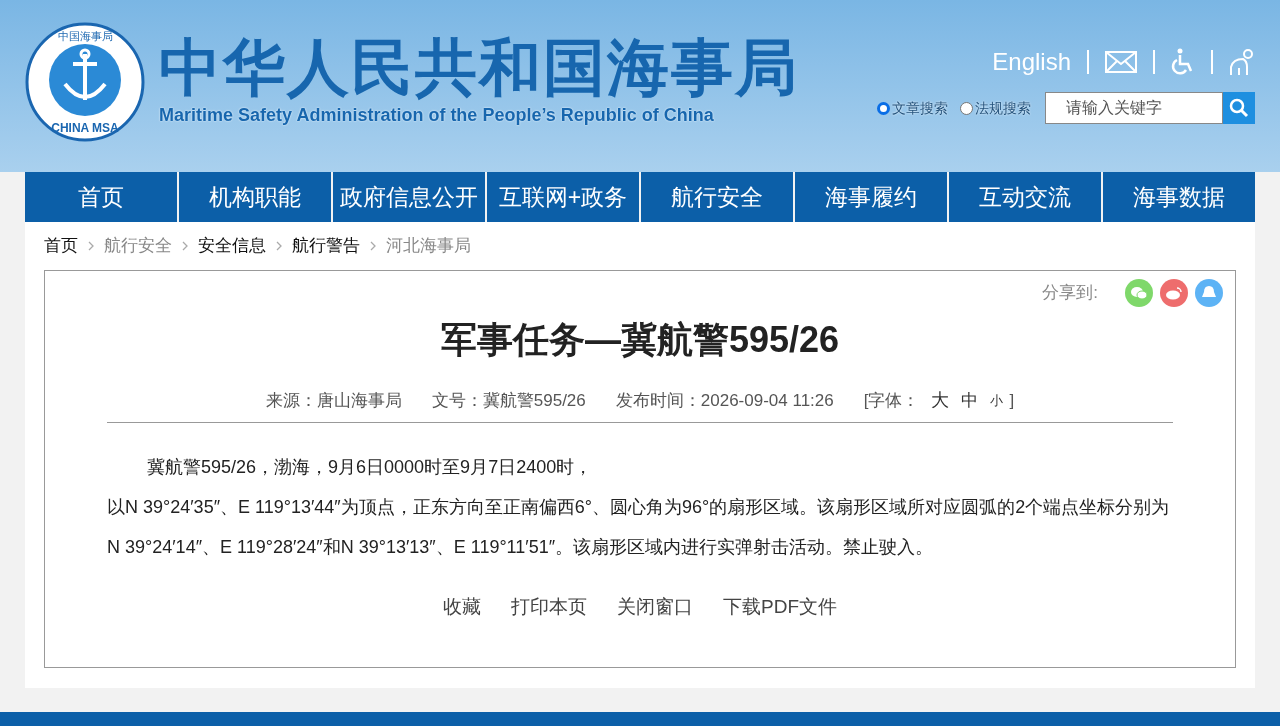  Describe the element at coordinates (370, 467) in the screenshot. I see `article-paragraph: 冀航警595/26，渤海，9月6日0000时至9月7日2400时，` at that location.